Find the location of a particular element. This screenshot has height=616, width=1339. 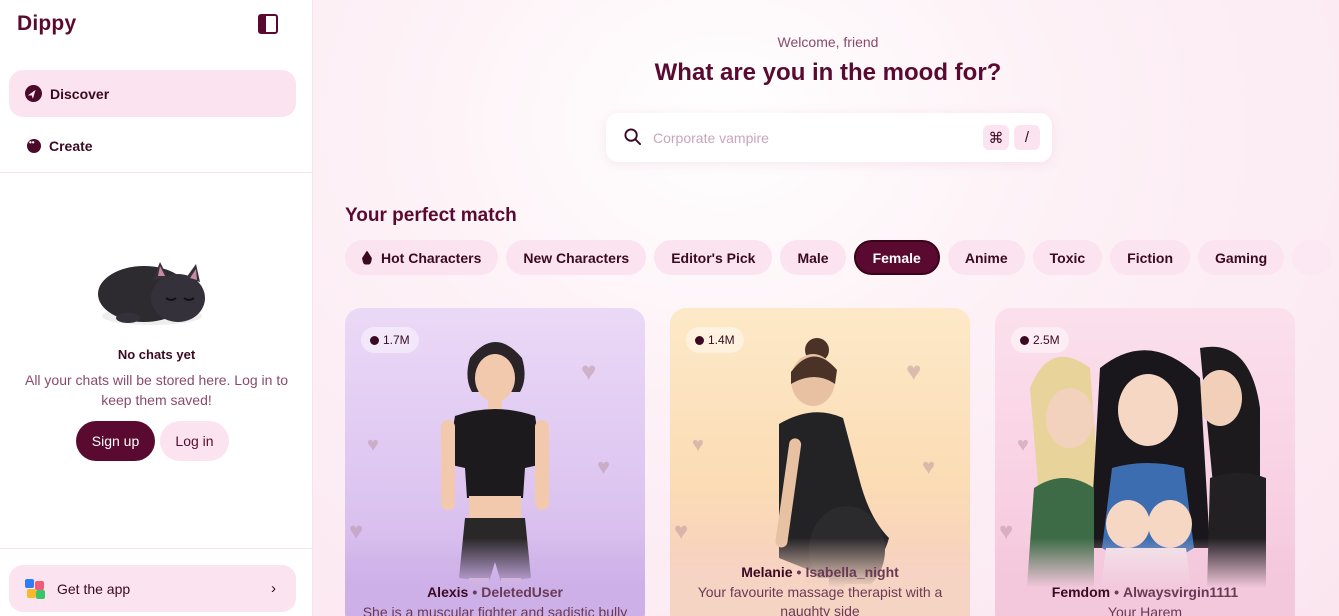

chip-fiction: Fiction is located at coordinates (1150, 257).